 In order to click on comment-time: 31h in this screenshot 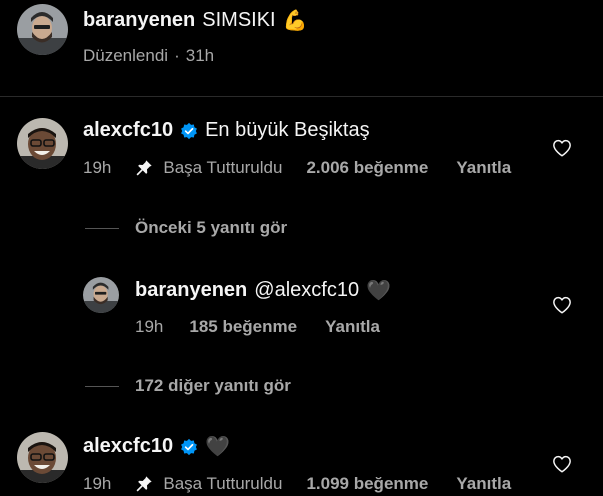, I will do `click(200, 55)`.